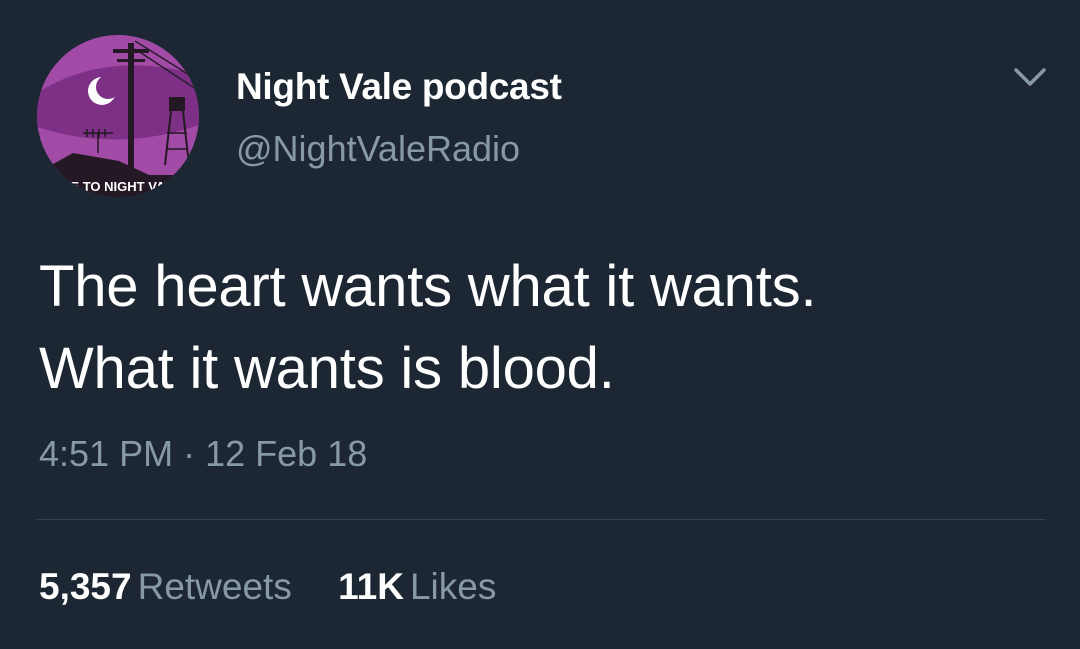 This screenshot has height=649, width=1080. I want to click on tweet-stats: 5,357 Retweets 11K Likes, so click(285, 587).